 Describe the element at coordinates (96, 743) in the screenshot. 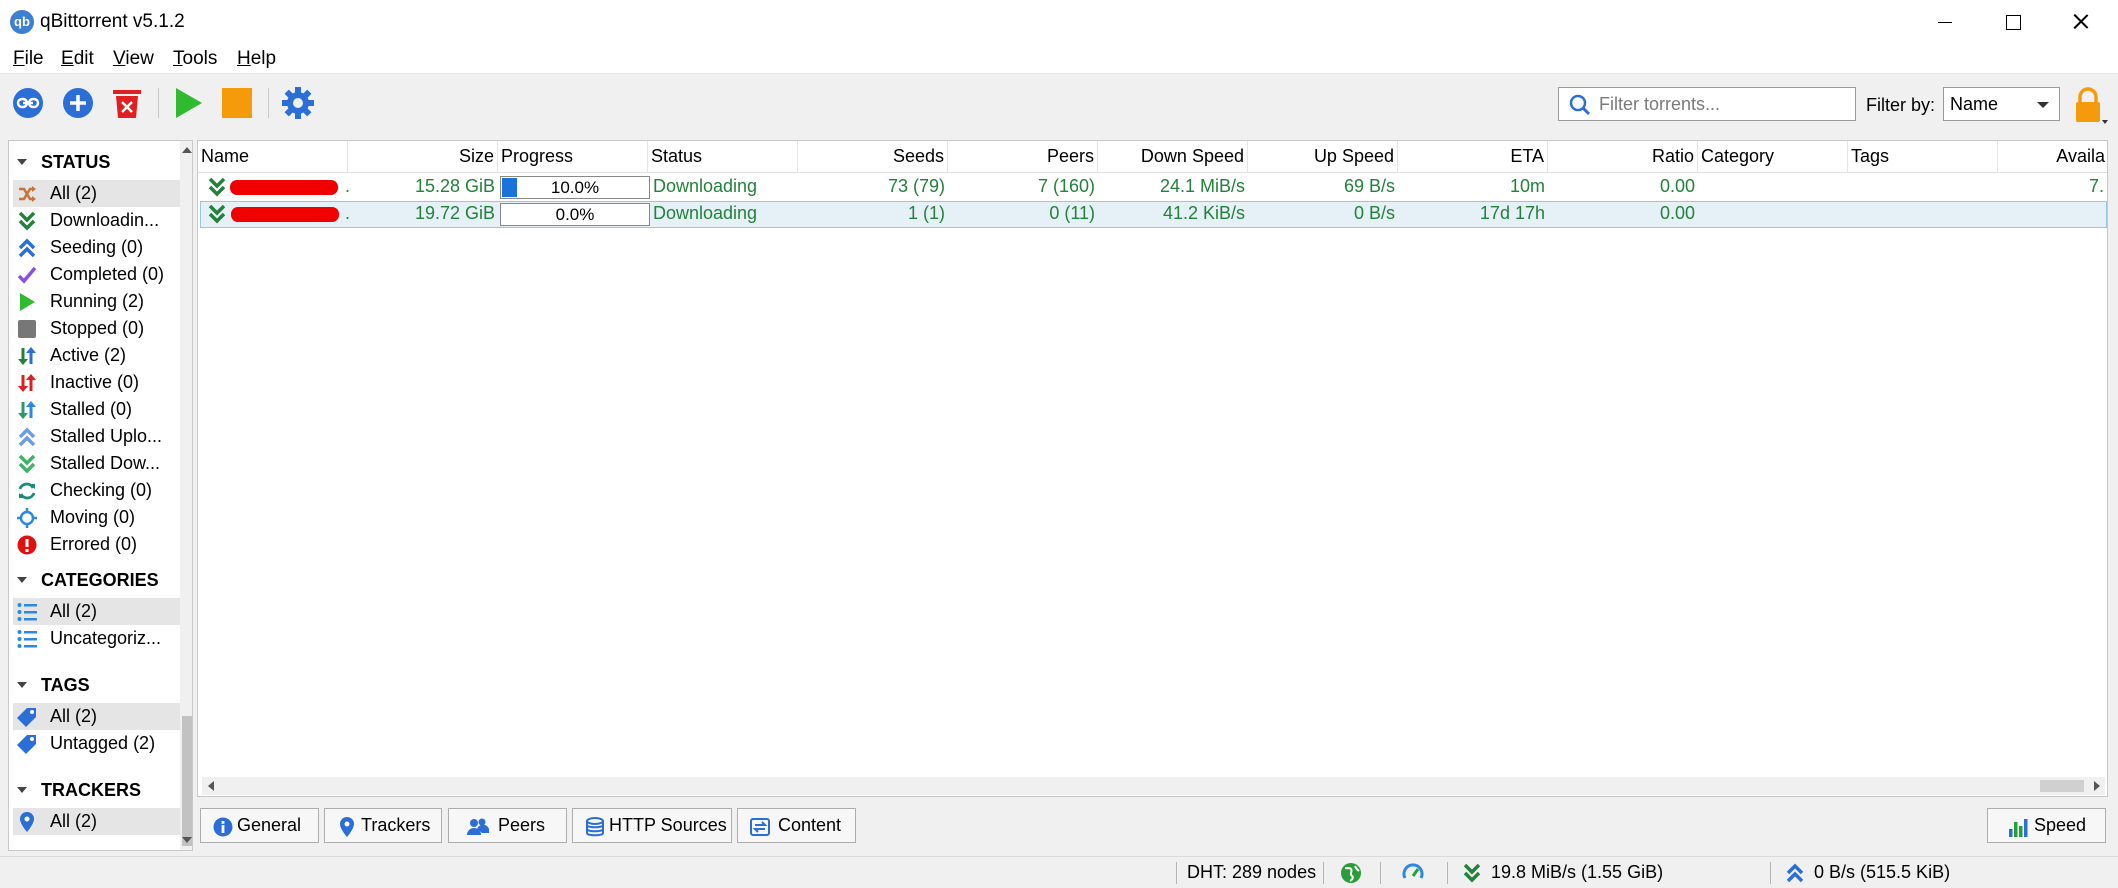

I see `sidebar-item-untagged: Untagged (2)` at that location.